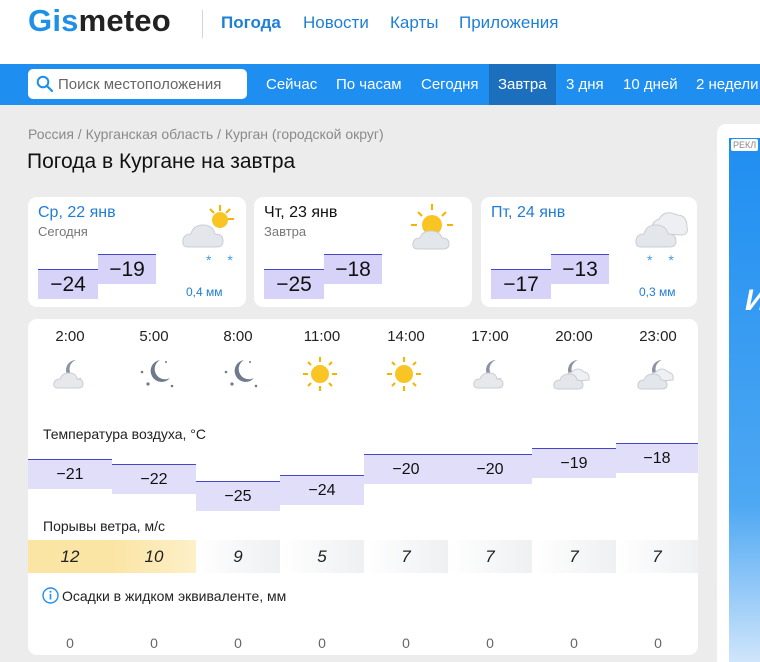 The height and width of the screenshot is (662, 760). I want to click on temperature-label: Температура воздуха, °C, so click(124, 434).